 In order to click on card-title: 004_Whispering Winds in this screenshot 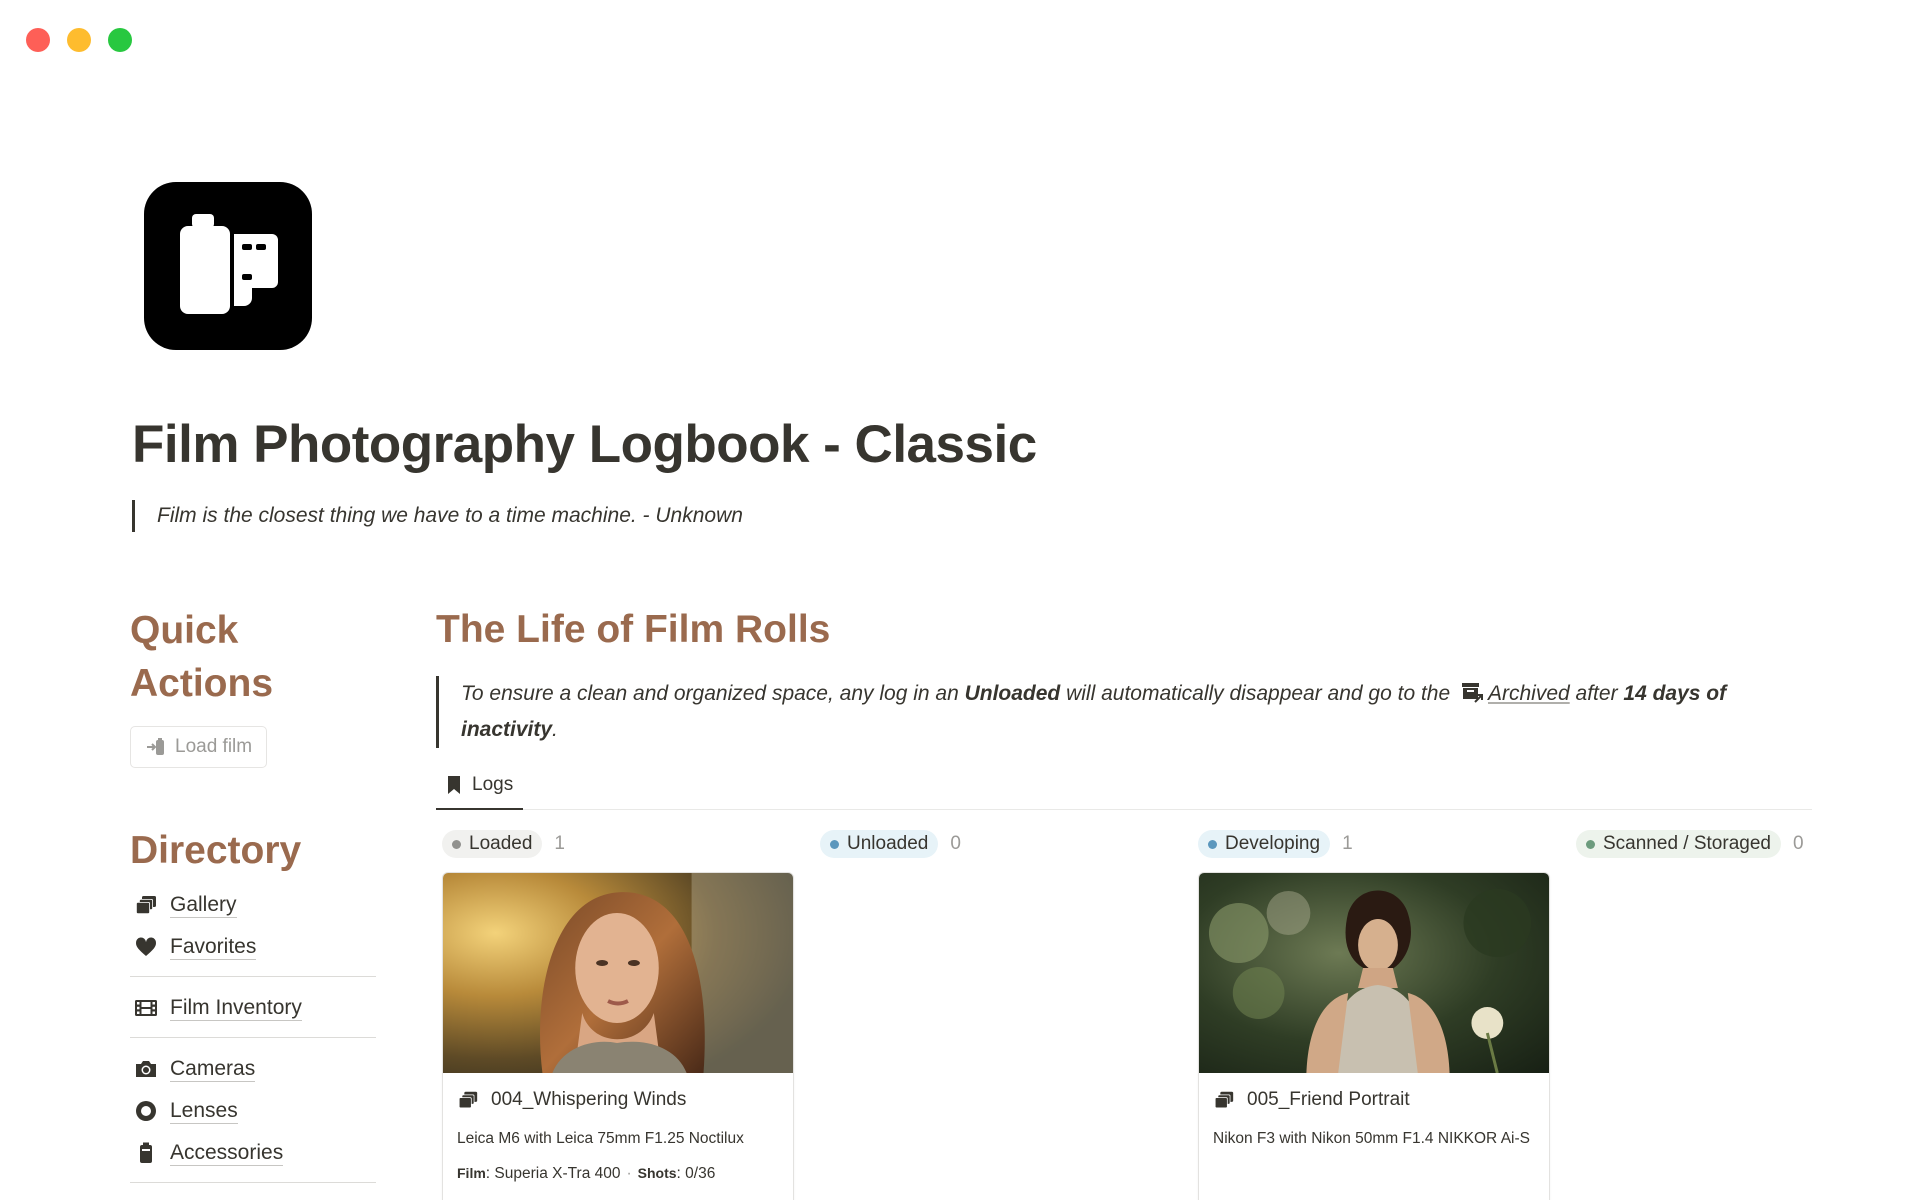, I will do `click(618, 1092)`.